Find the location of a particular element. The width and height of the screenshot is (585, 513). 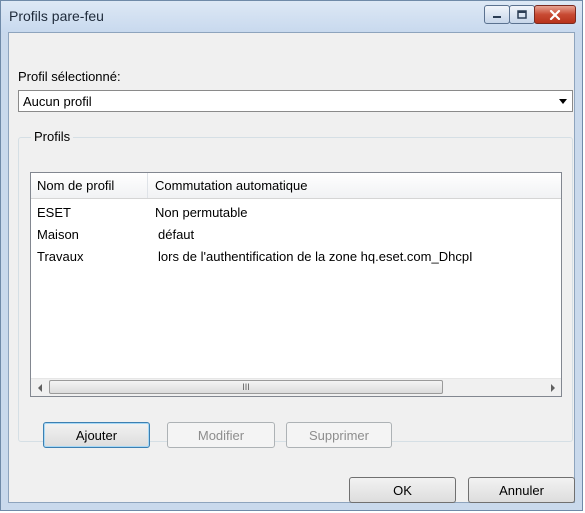

ok-button: OK is located at coordinates (402, 490).